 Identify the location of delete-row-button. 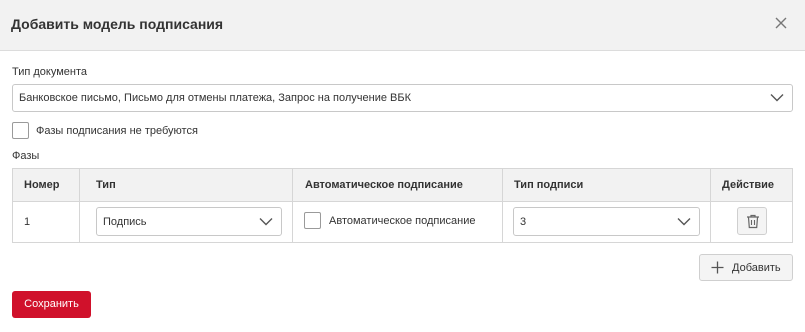
(752, 221).